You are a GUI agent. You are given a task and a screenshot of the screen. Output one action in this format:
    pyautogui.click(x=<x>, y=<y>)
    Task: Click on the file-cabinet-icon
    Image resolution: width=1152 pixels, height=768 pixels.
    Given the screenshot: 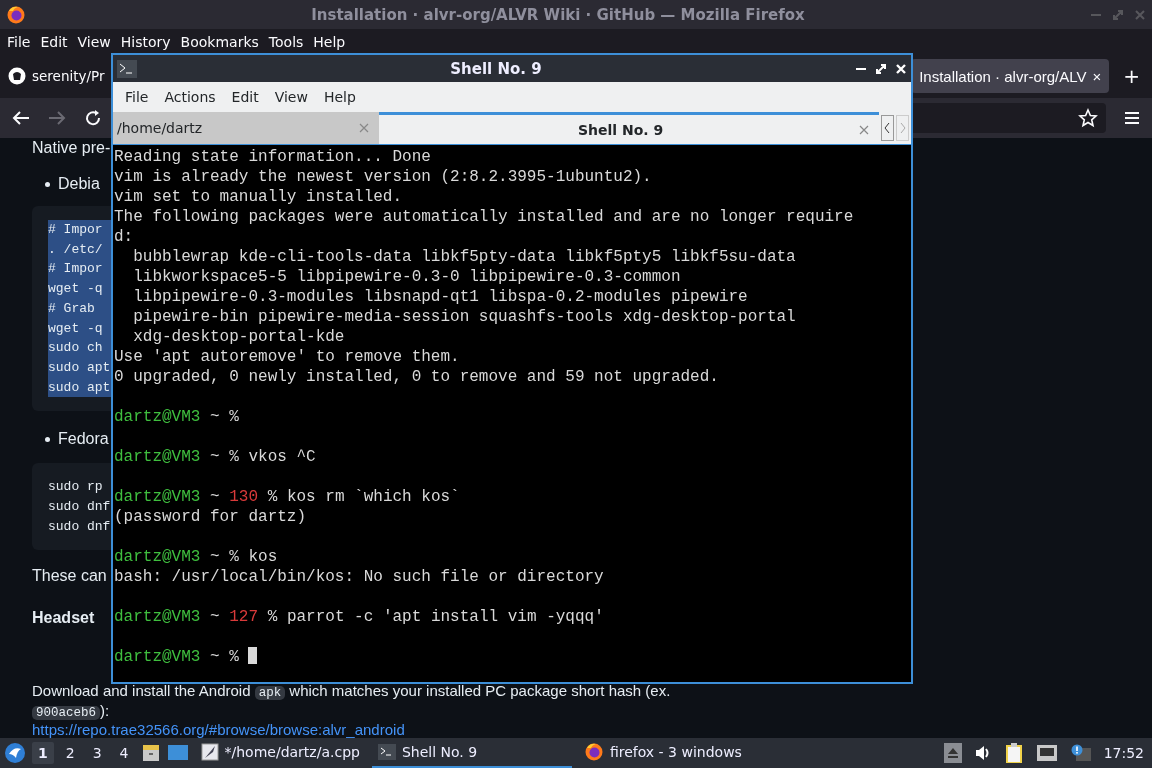 What is the action you would take?
    pyautogui.click(x=150, y=753)
    